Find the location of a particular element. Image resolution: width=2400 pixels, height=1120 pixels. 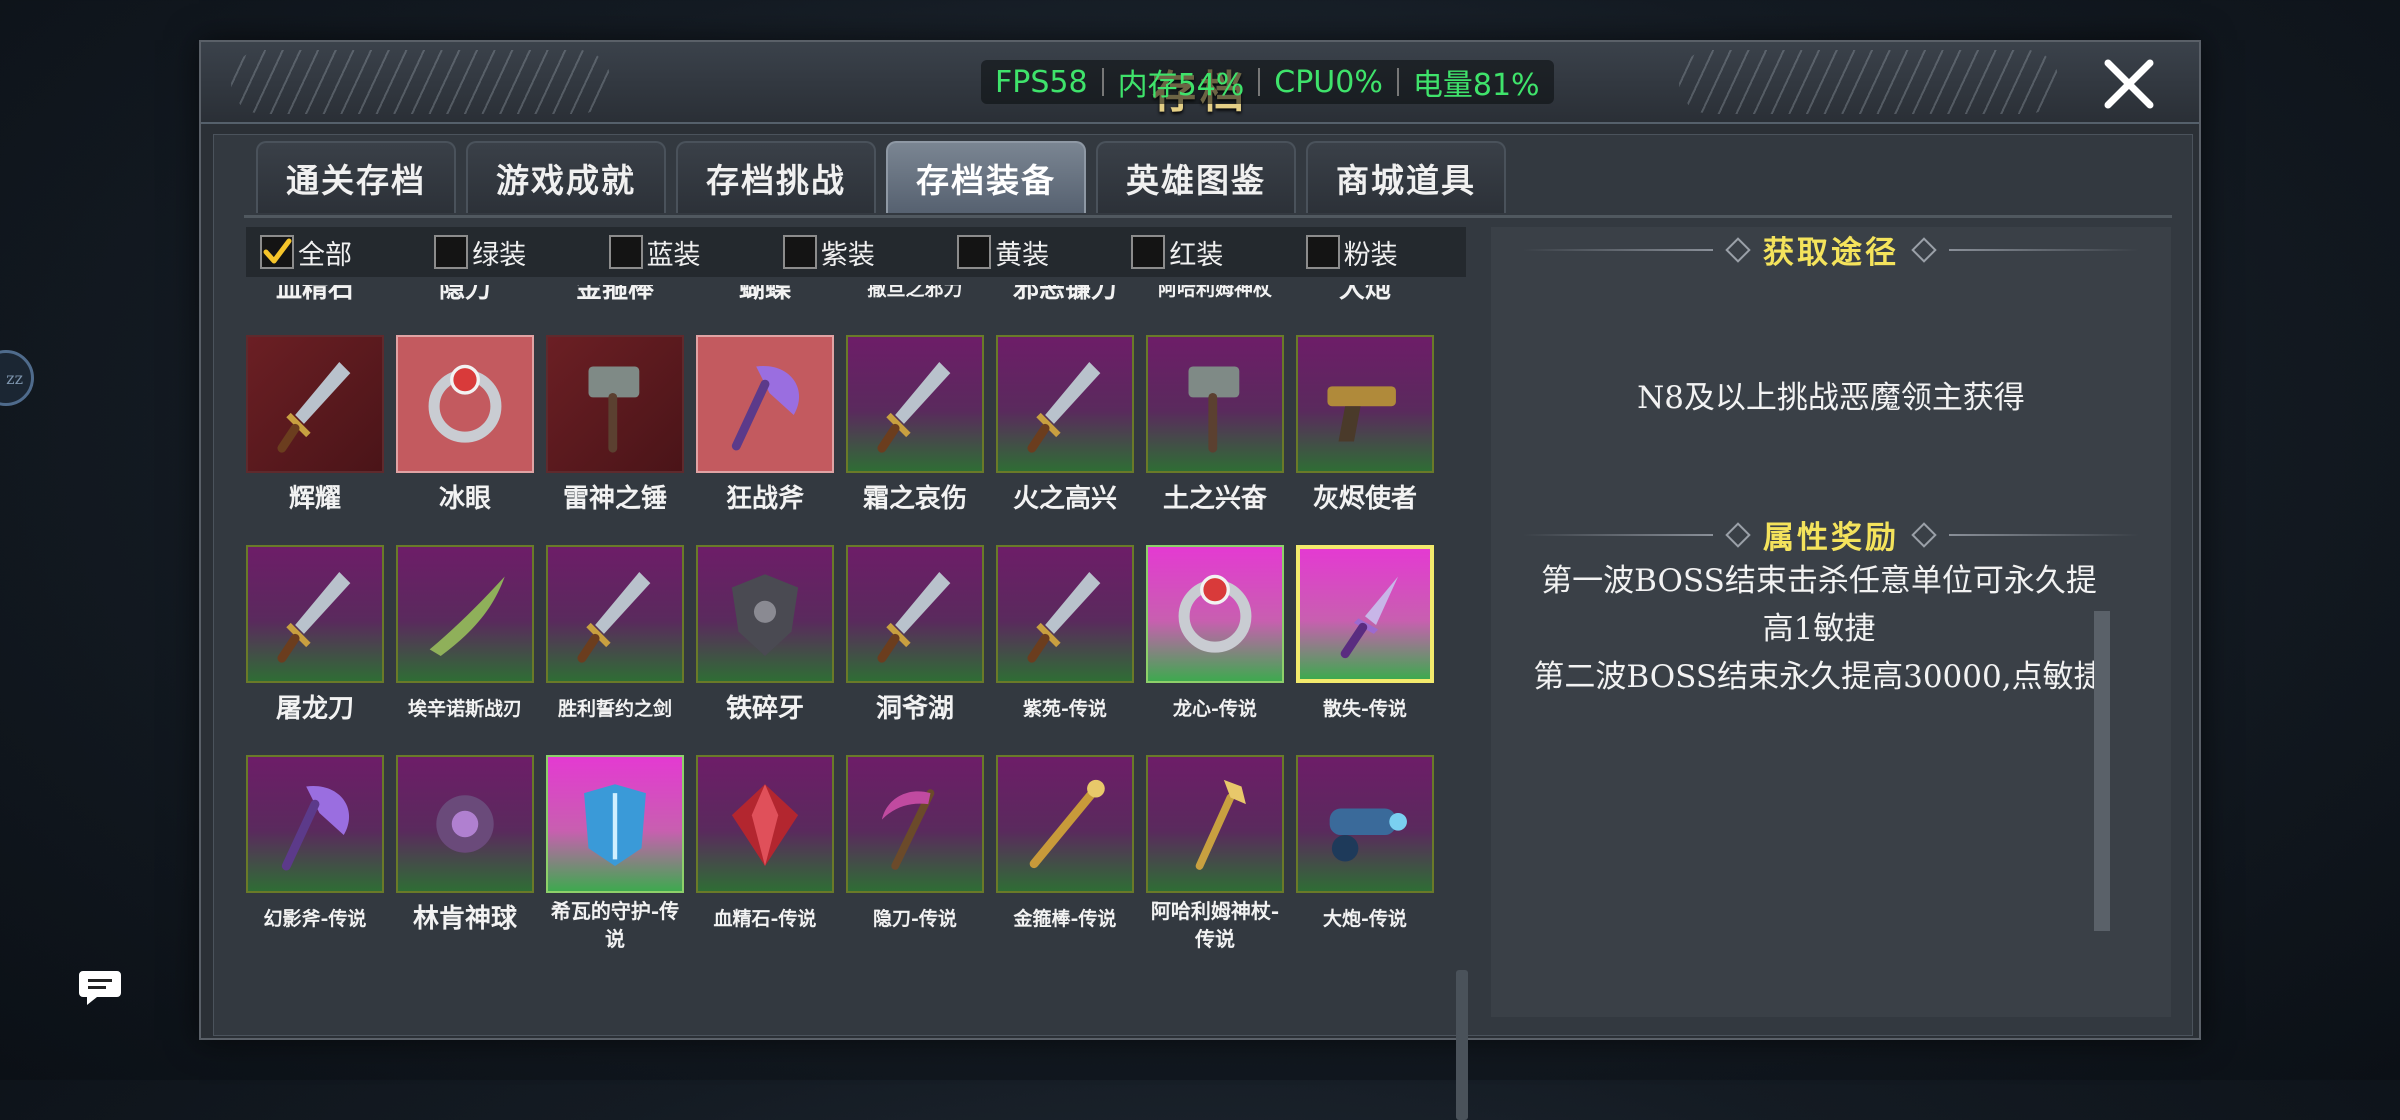

equipment-item: 埃辛诺斯战刃 is located at coordinates (465, 635).